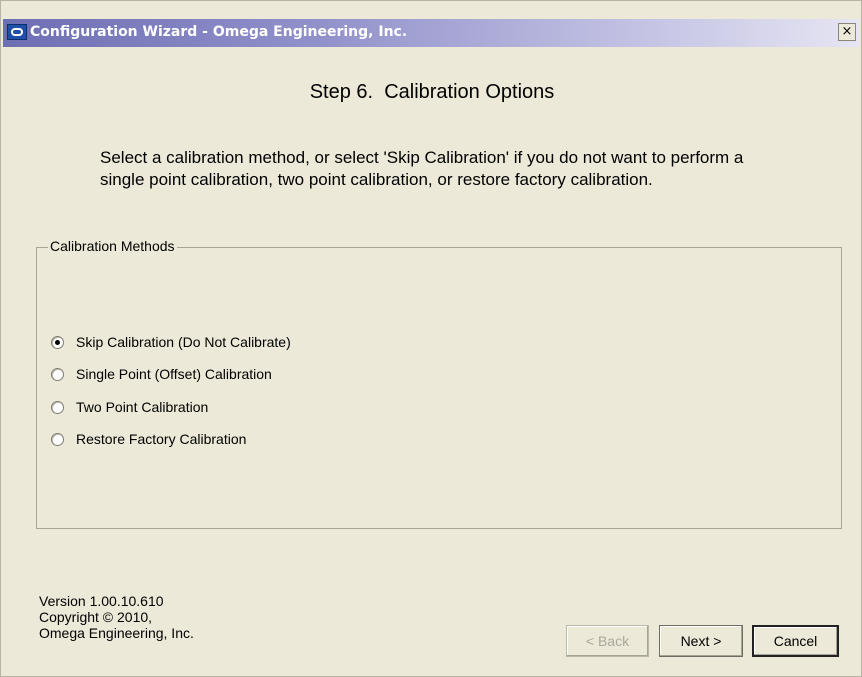  Describe the element at coordinates (432, 92) in the screenshot. I see `page-title: Step 6. Calibration Options` at that location.